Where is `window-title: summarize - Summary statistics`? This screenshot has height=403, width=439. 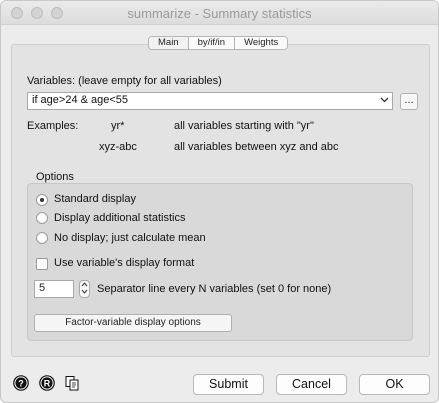 window-title: summarize - Summary statistics is located at coordinates (219, 13).